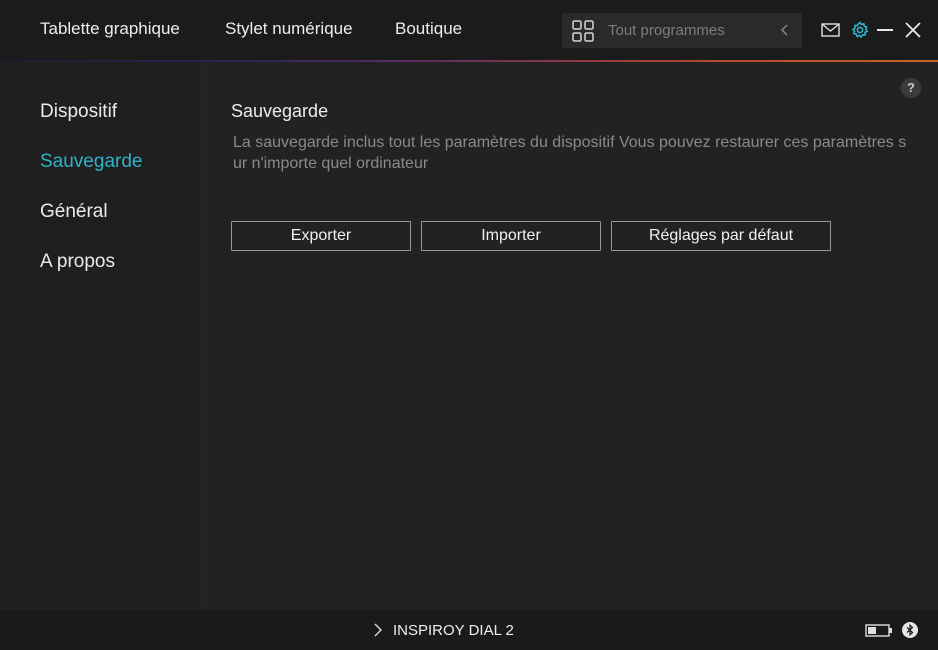 This screenshot has height=650, width=938. Describe the element at coordinates (911, 88) in the screenshot. I see `help-icon: ?` at that location.